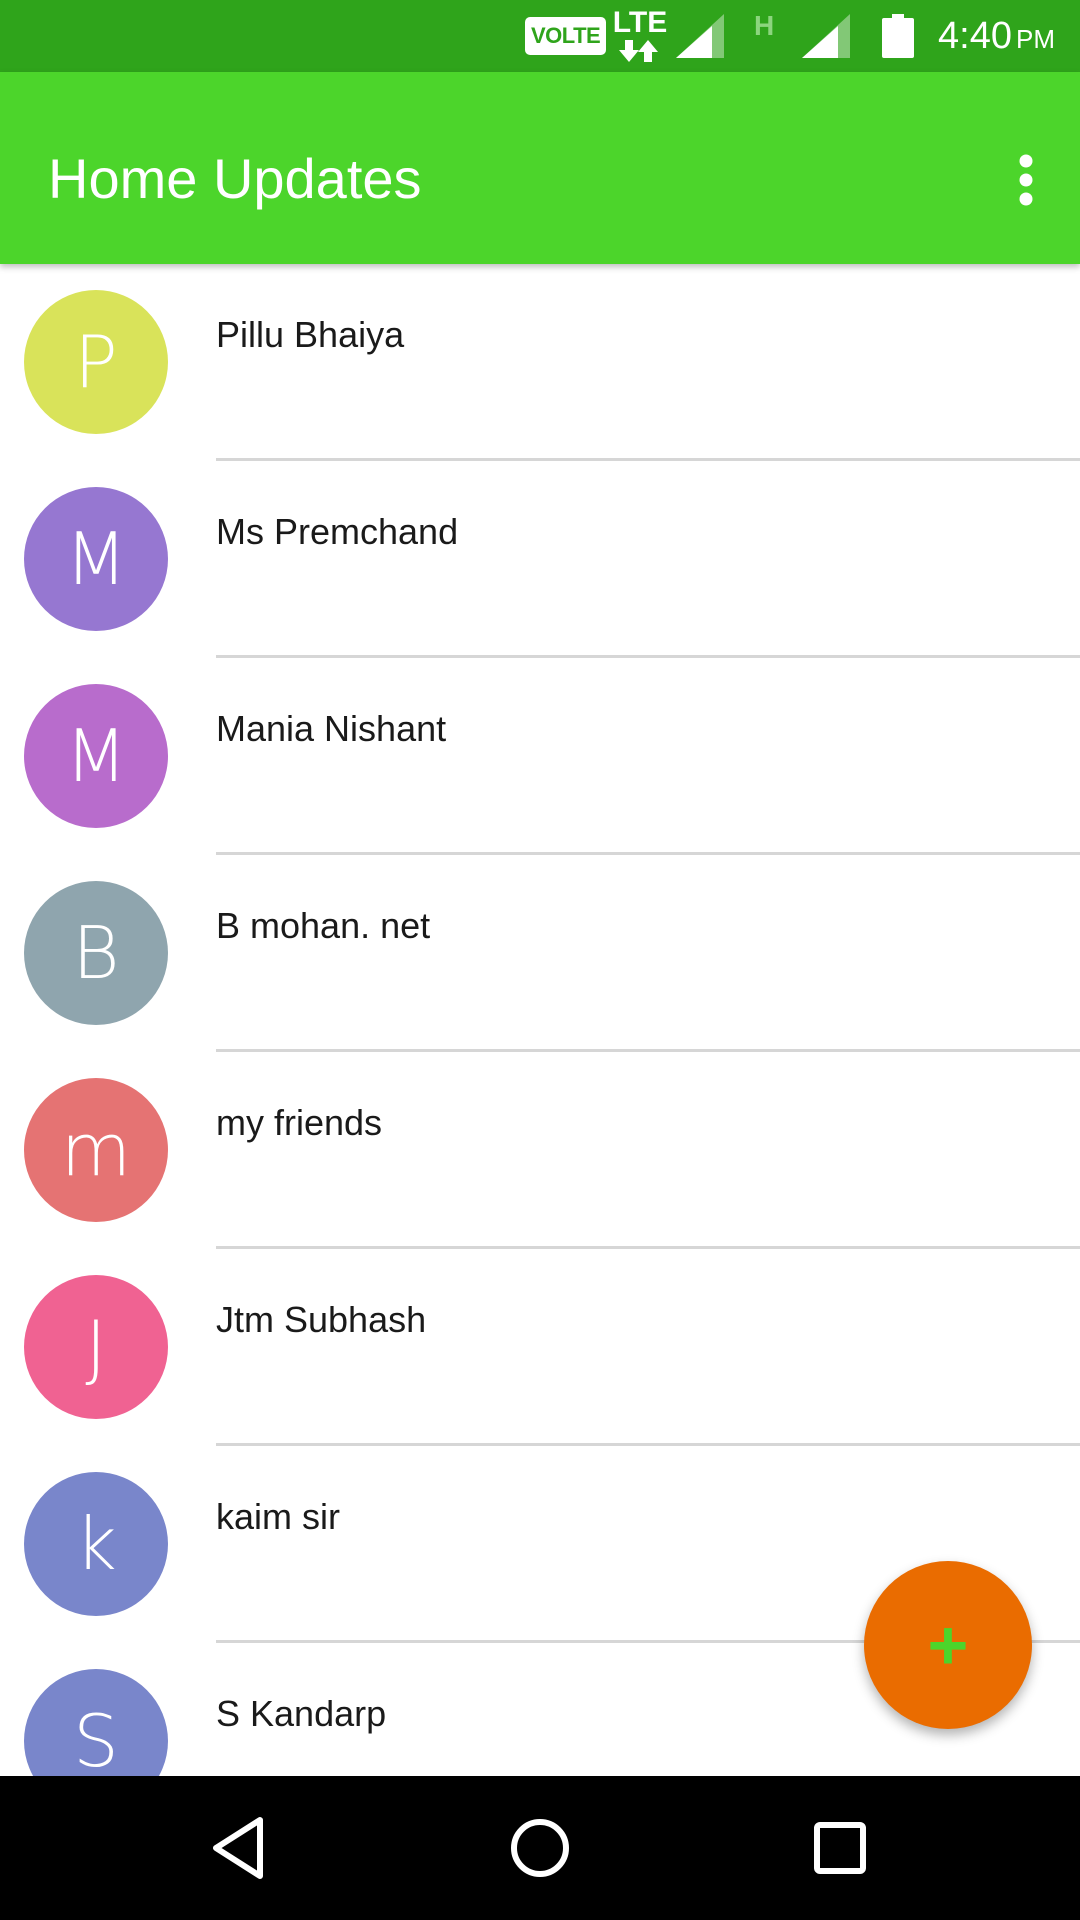  I want to click on avatar: m, so click(96, 1150).